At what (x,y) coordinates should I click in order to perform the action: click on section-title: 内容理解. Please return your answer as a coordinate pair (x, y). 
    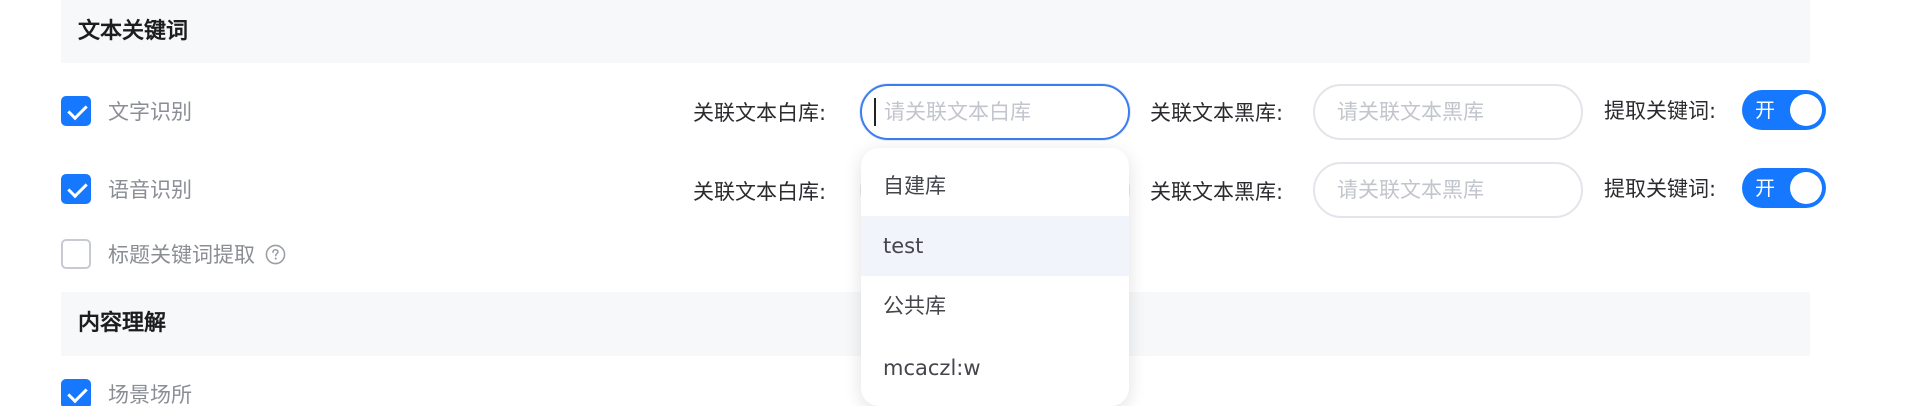
    Looking at the image, I should click on (122, 323).